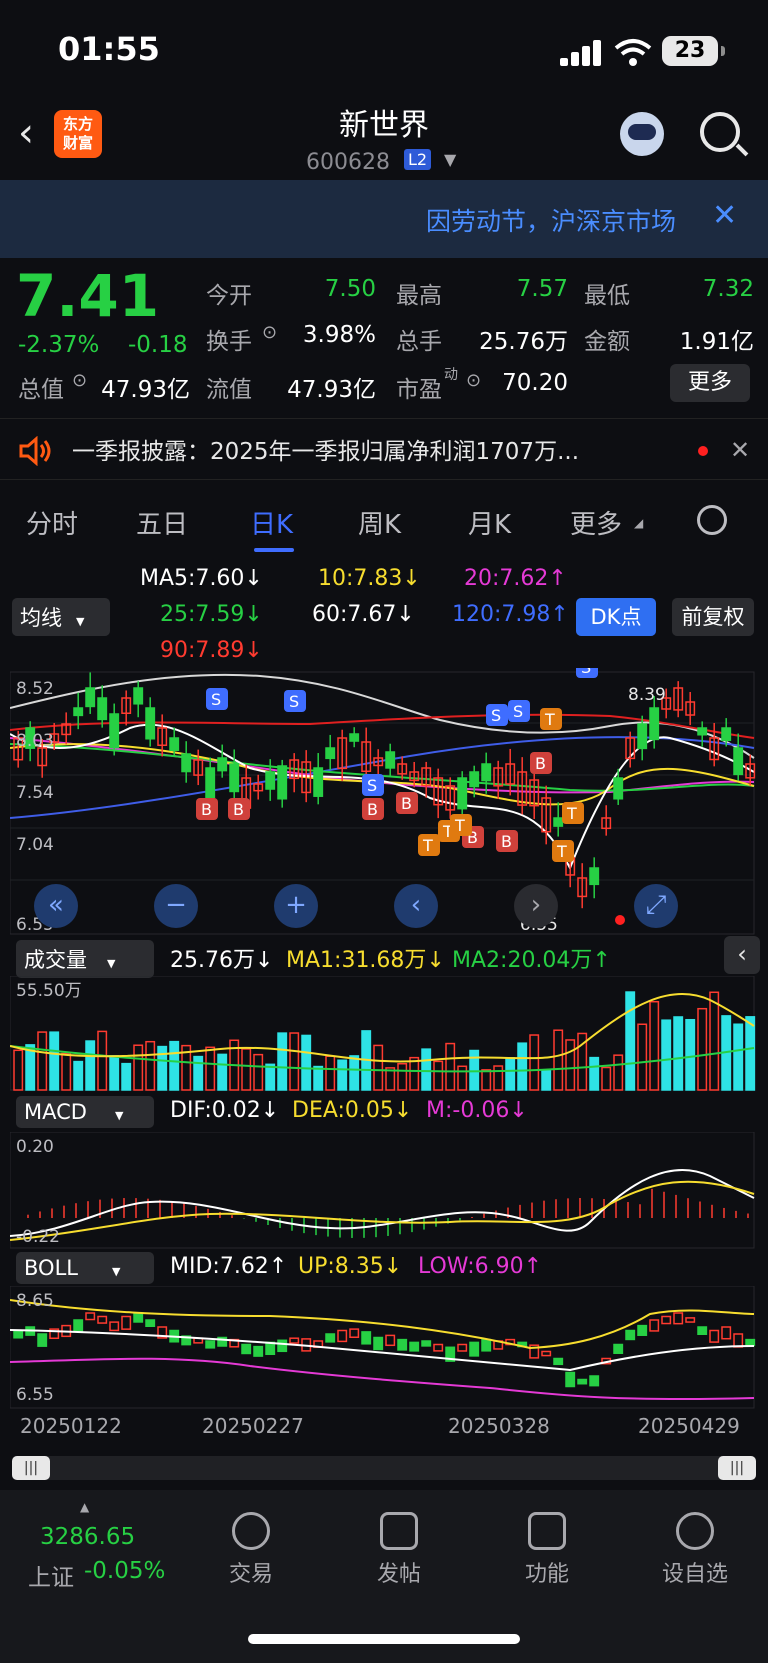 The height and width of the screenshot is (1663, 768). What do you see at coordinates (523, 342) in the screenshot?
I see `volume-value: 25.76万` at bounding box center [523, 342].